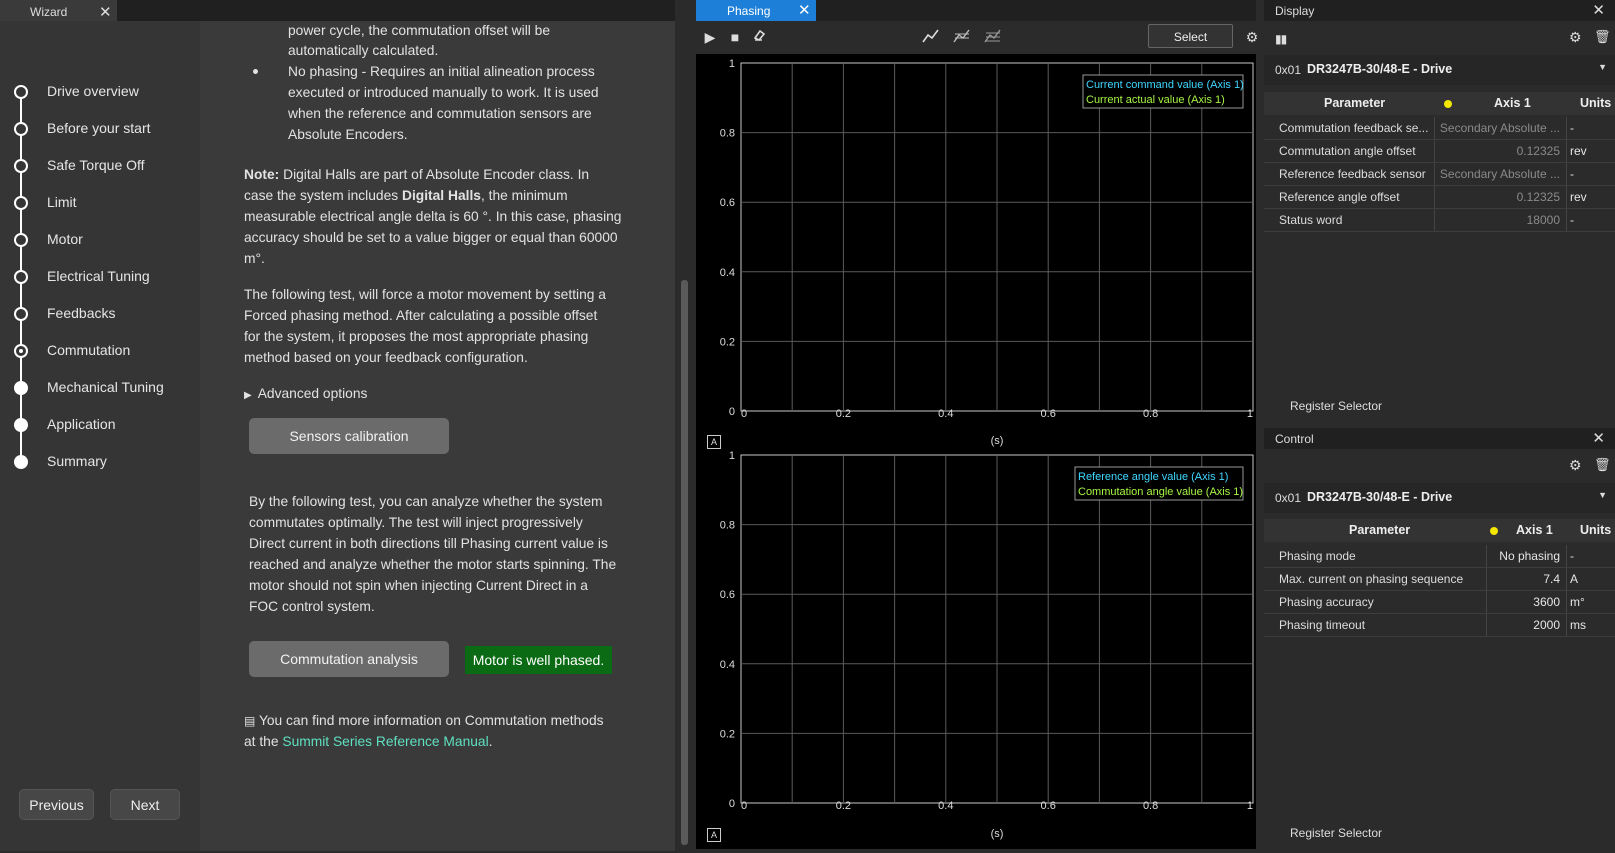  What do you see at coordinates (1288, 70) in the screenshot?
I see `display-drive-id: 0x01` at bounding box center [1288, 70].